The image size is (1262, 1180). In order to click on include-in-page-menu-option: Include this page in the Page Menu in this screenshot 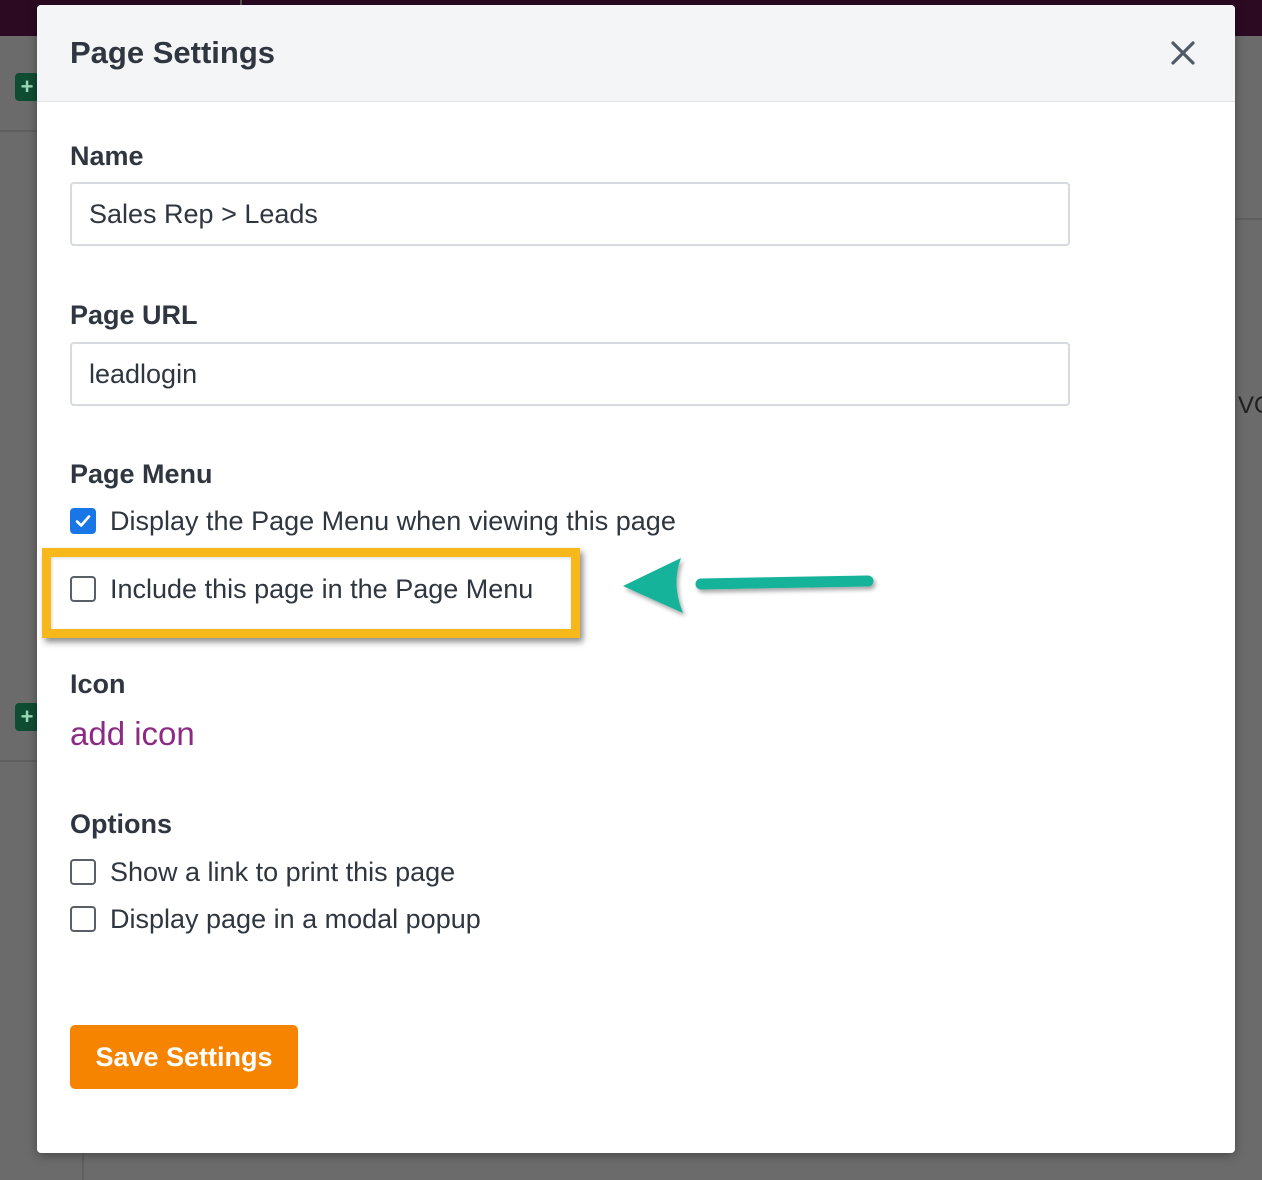, I will do `click(301, 589)`.